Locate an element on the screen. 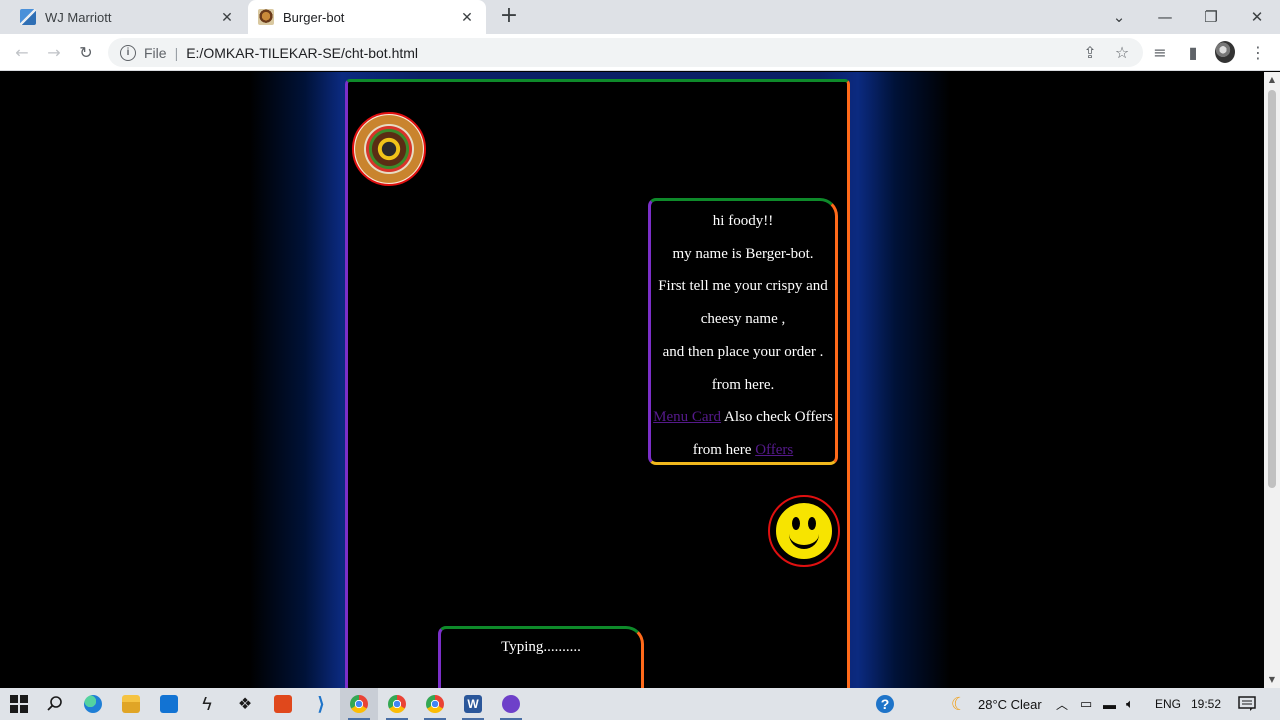 This screenshot has height=720, width=1280. file-explorer-icon is located at coordinates (131, 704).